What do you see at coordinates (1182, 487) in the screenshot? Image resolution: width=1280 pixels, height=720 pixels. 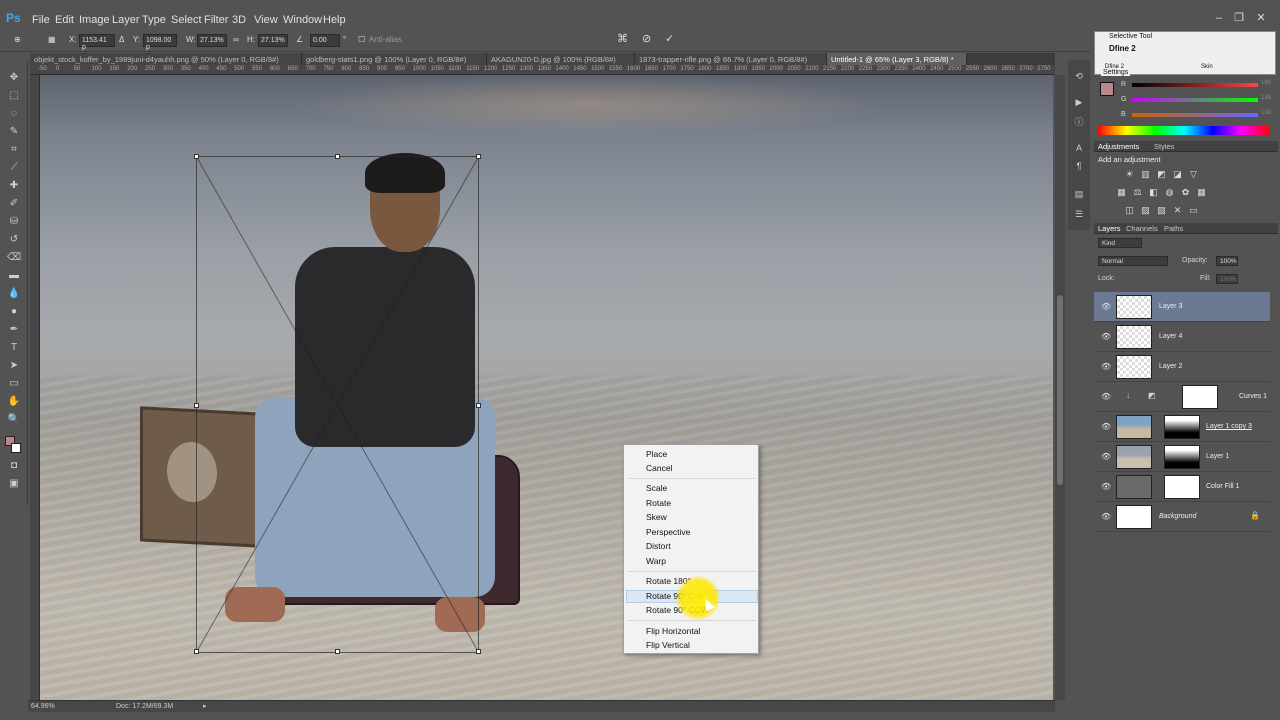 I see `layer-row: 👁 Color Fill 1` at bounding box center [1182, 487].